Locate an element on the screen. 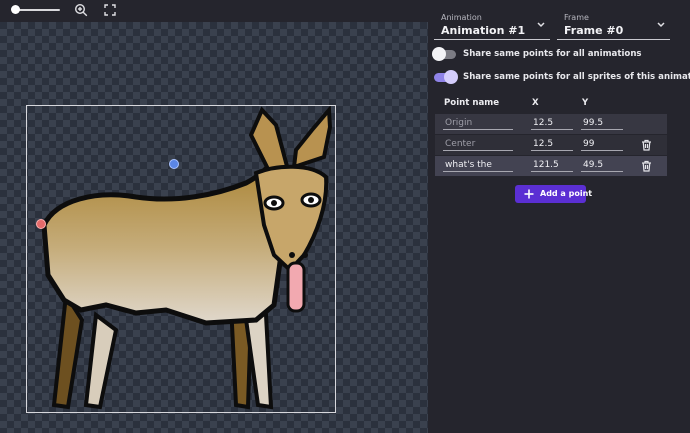  point-name-field: what's the is located at coordinates (478, 165).